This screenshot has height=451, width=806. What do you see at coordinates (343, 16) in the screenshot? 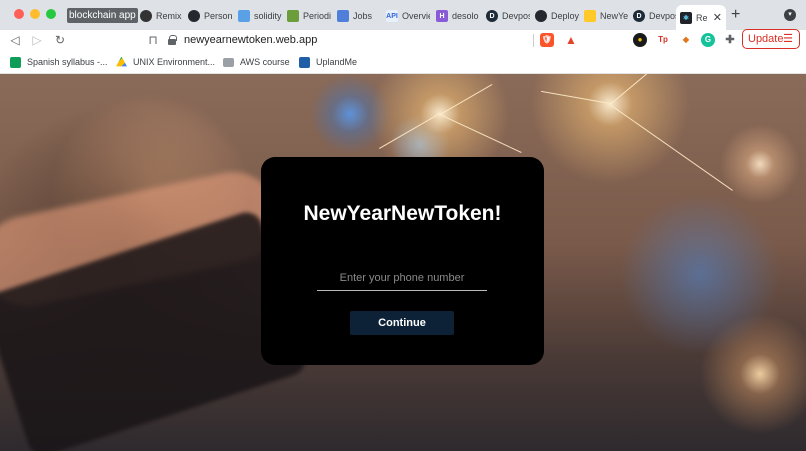
I see `jobs-icon` at bounding box center [343, 16].